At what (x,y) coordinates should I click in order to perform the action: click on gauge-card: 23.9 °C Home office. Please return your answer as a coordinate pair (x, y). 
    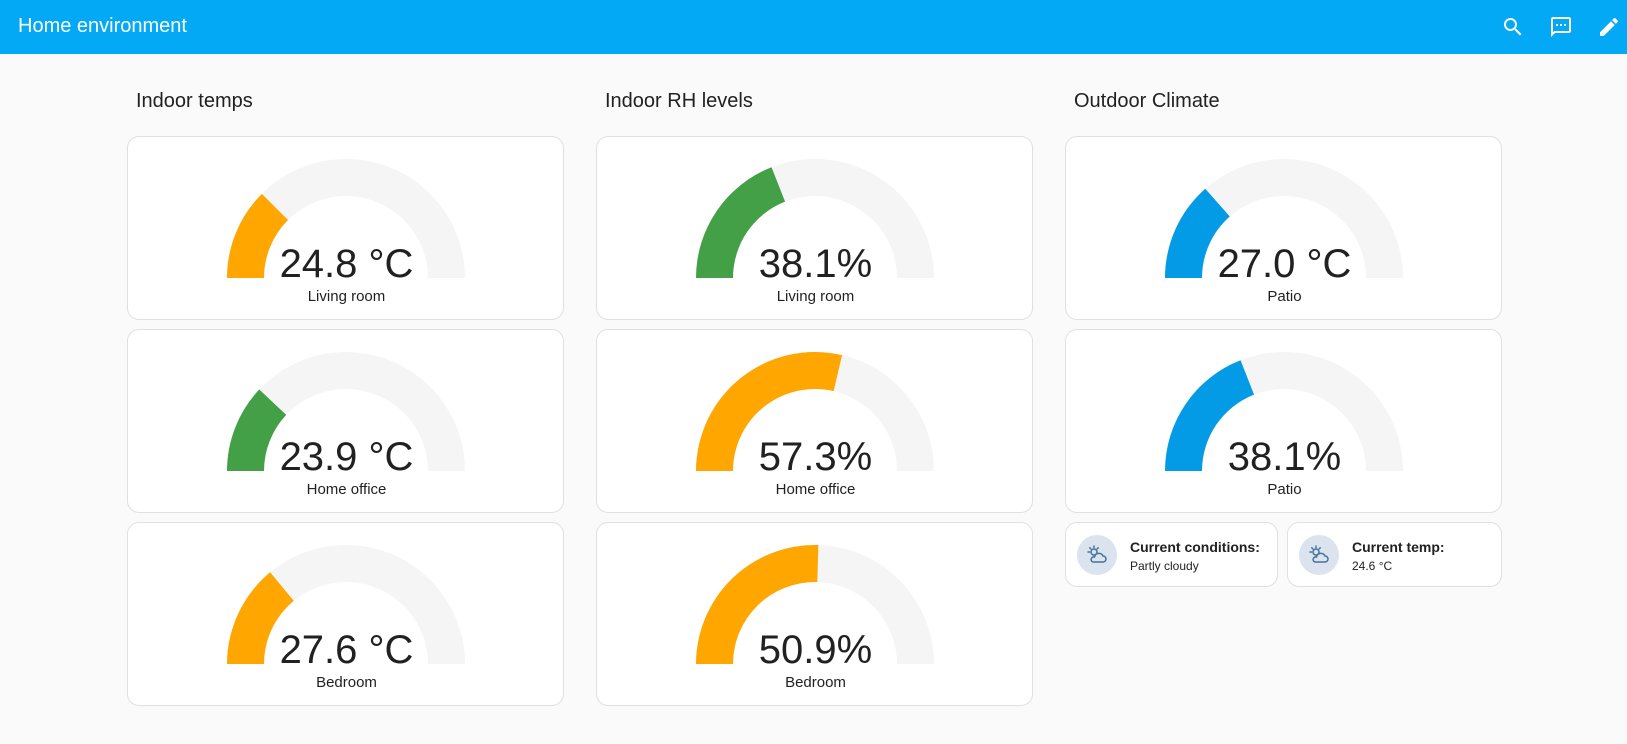
    Looking at the image, I should click on (345, 421).